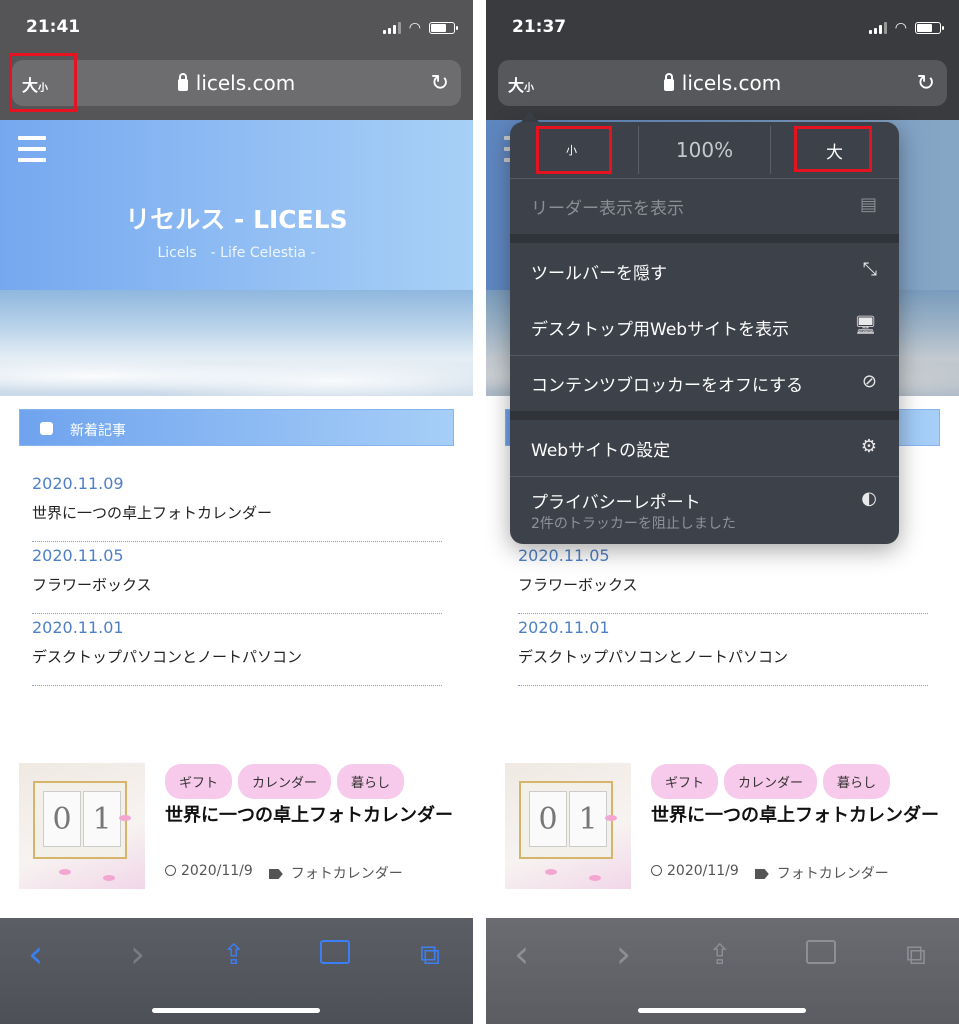  I want to click on expand-icon: ⤡, so click(869, 269).